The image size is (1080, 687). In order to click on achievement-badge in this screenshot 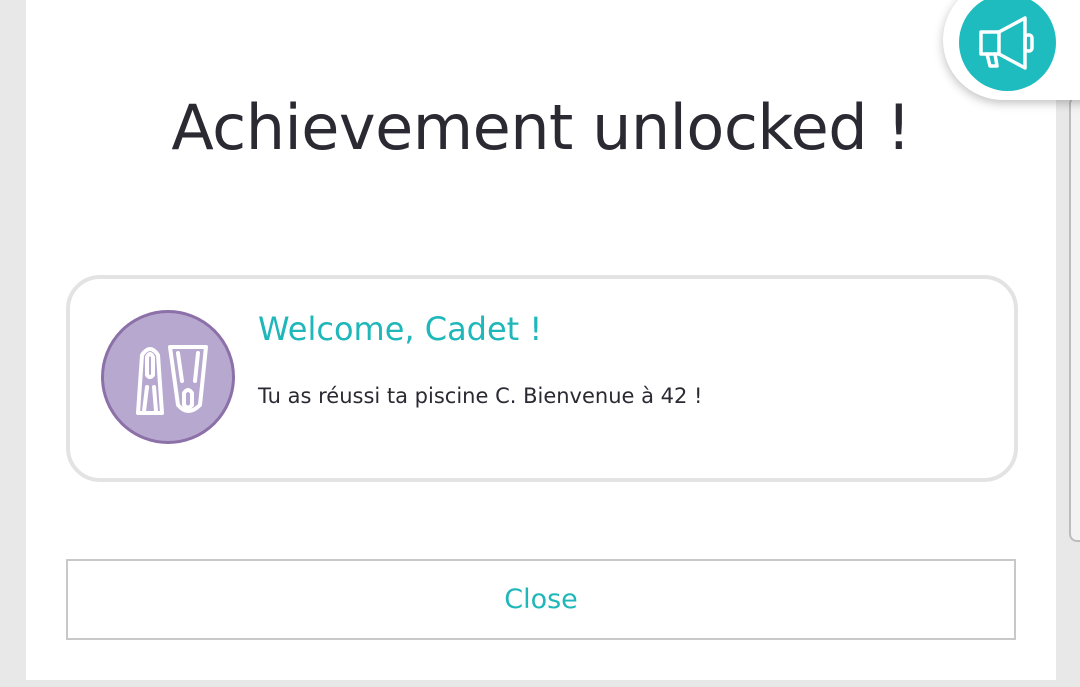, I will do `click(168, 377)`.